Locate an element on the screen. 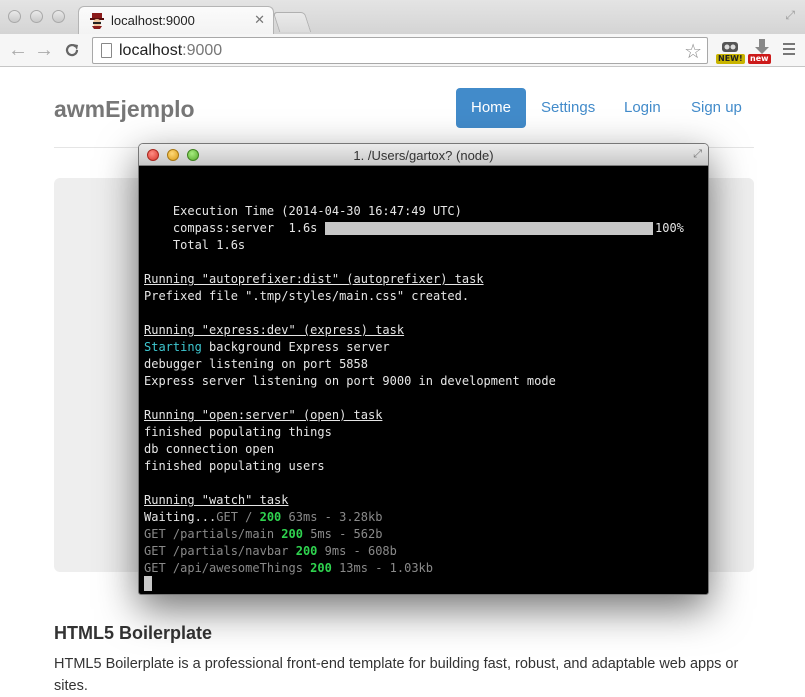 Image resolution: width=805 pixels, height=697 pixels. bookmark-star-icon: ☆ is located at coordinates (693, 51).